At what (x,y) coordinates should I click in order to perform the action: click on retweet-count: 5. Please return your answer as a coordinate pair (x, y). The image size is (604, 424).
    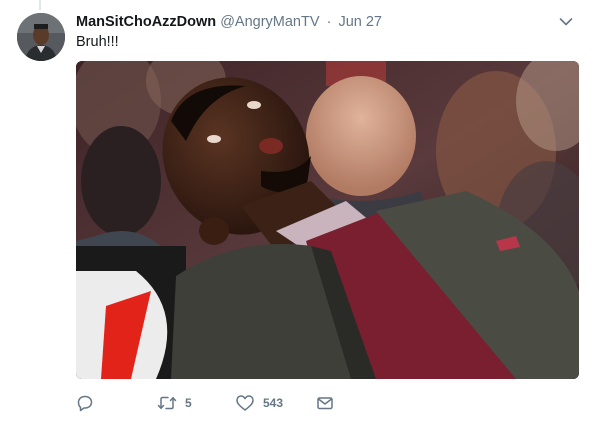
    Looking at the image, I should click on (188, 403).